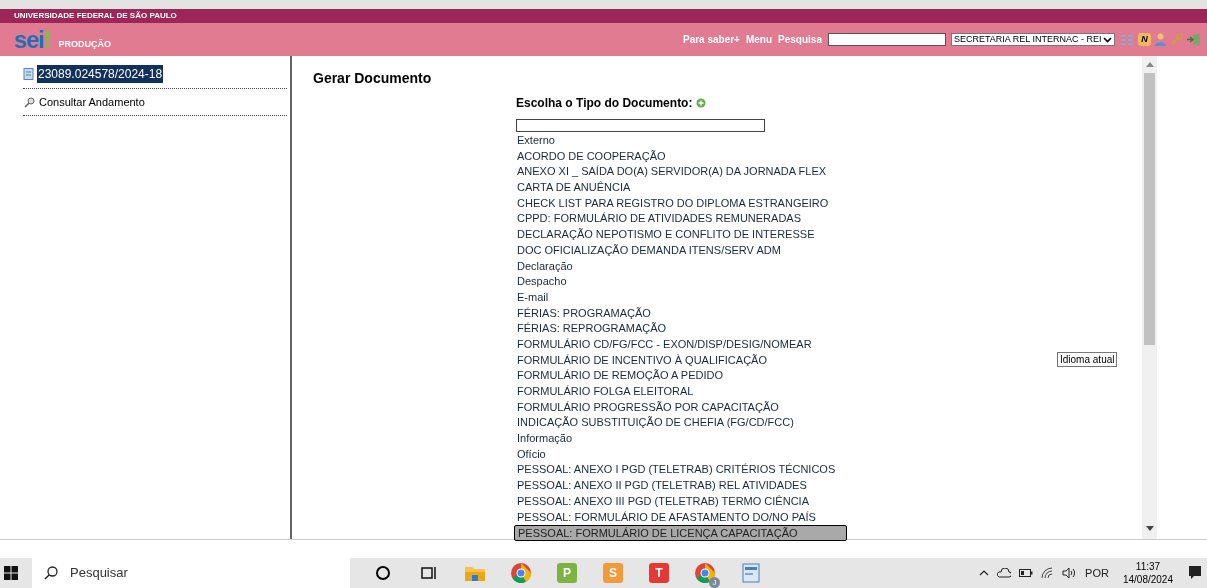 The height and width of the screenshot is (588, 1207). I want to click on document-type-option: DECLARAÇÃO NEPOTISMO E CONFLITO DE INTERESSE, so click(680, 235).